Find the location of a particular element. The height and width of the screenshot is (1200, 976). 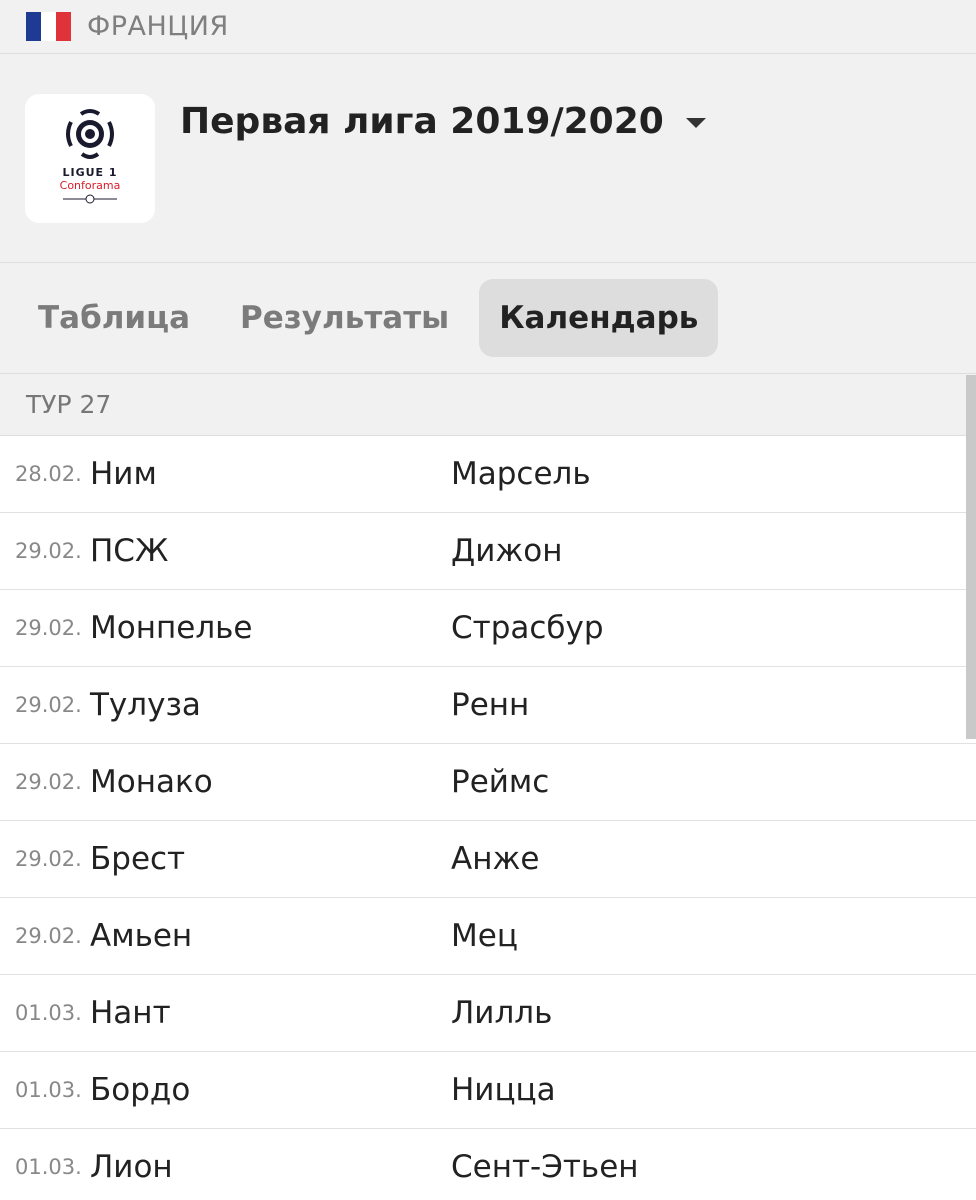

scrollbar is located at coordinates (971, 557).